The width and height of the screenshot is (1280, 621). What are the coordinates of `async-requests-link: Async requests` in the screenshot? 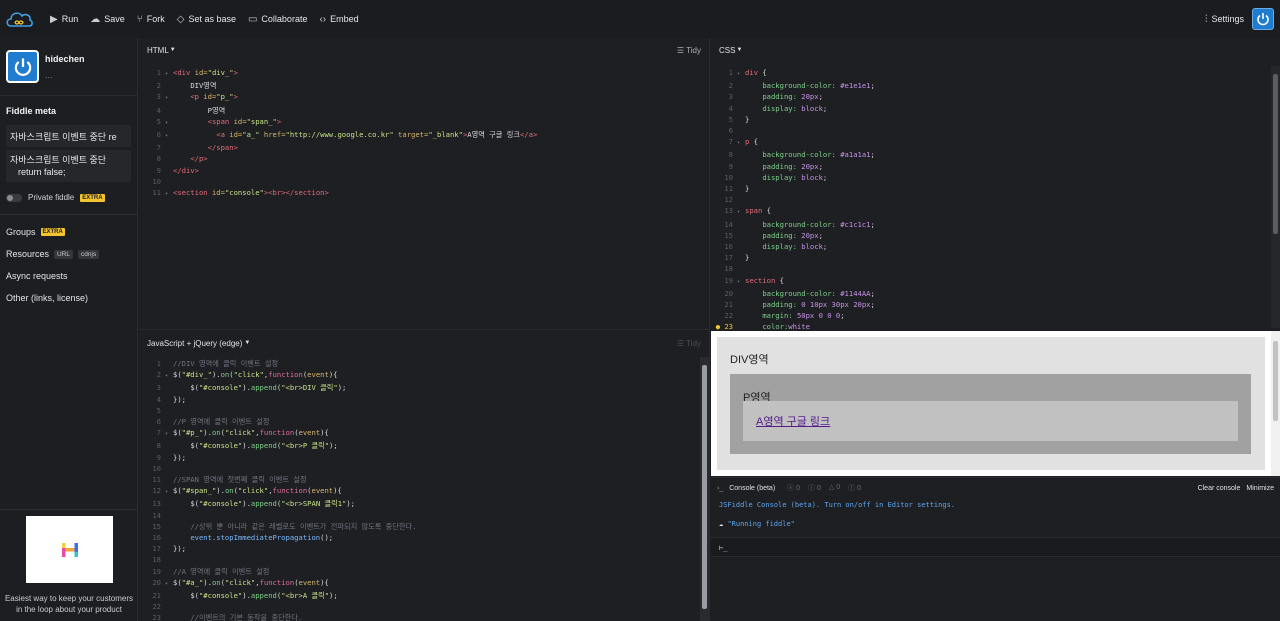 It's located at (68, 276).